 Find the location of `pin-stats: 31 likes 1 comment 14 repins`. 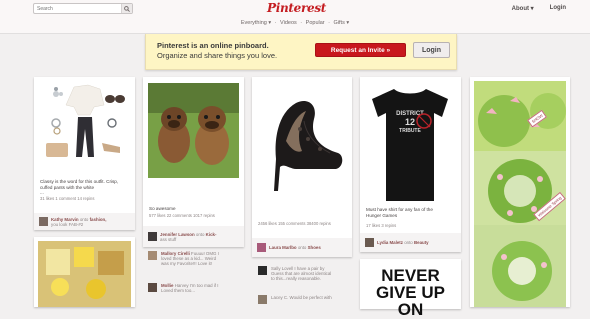

pin-stats: 31 likes 1 comment 14 repins is located at coordinates (67, 198).